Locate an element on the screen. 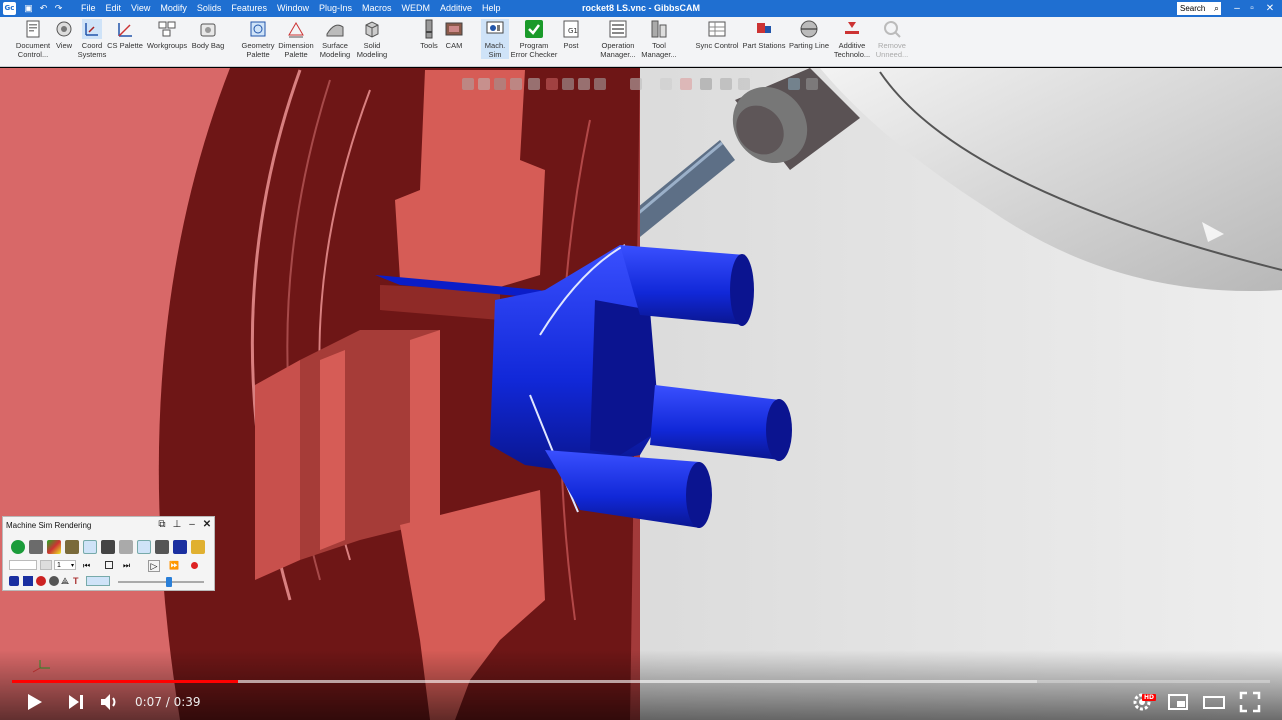  solid-view-icon is located at coordinates (180, 547).